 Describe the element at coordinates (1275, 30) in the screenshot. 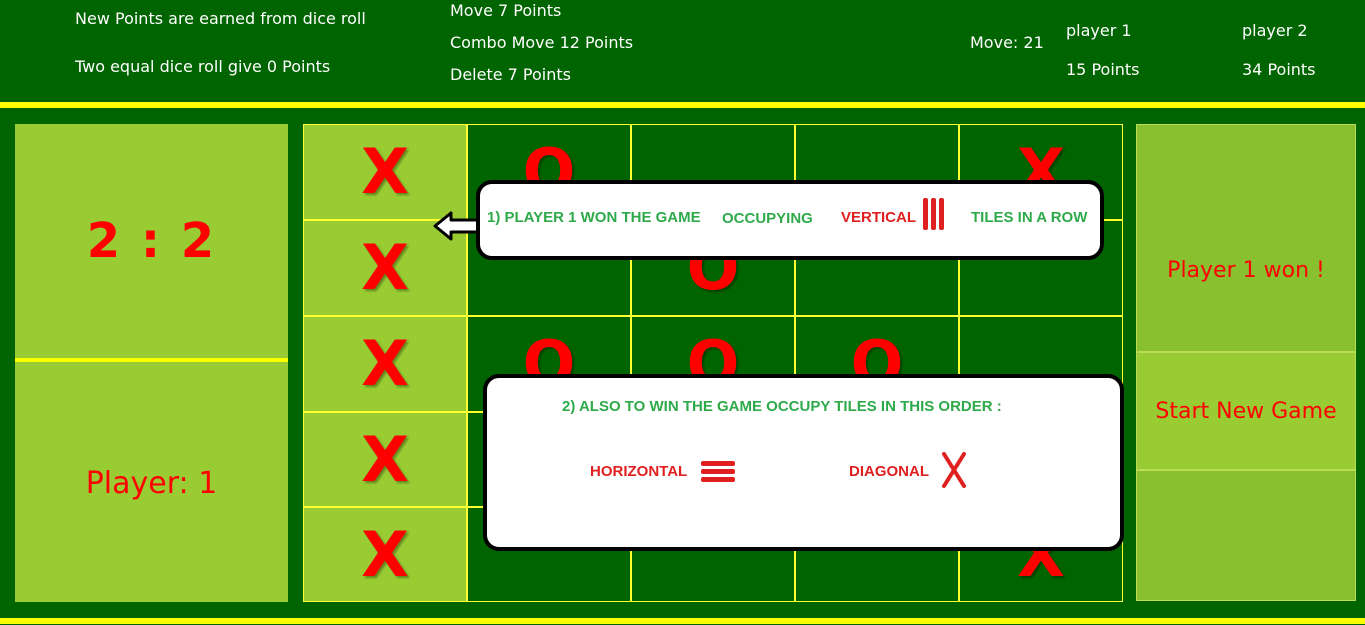

I see `player2-name: player 2` at that location.